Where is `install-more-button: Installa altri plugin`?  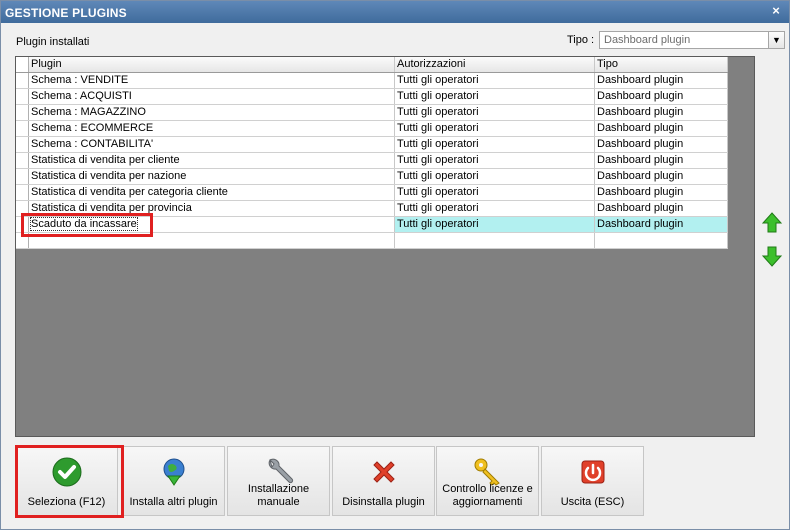 install-more-button: Installa altri plugin is located at coordinates (173, 481).